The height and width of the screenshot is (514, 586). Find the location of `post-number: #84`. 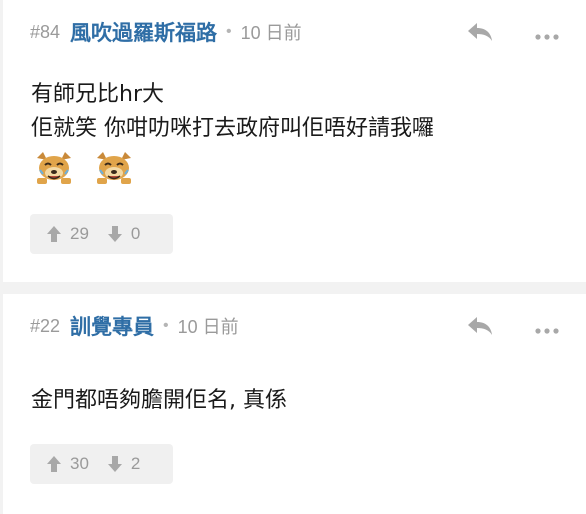

post-number: #84 is located at coordinates (45, 31).